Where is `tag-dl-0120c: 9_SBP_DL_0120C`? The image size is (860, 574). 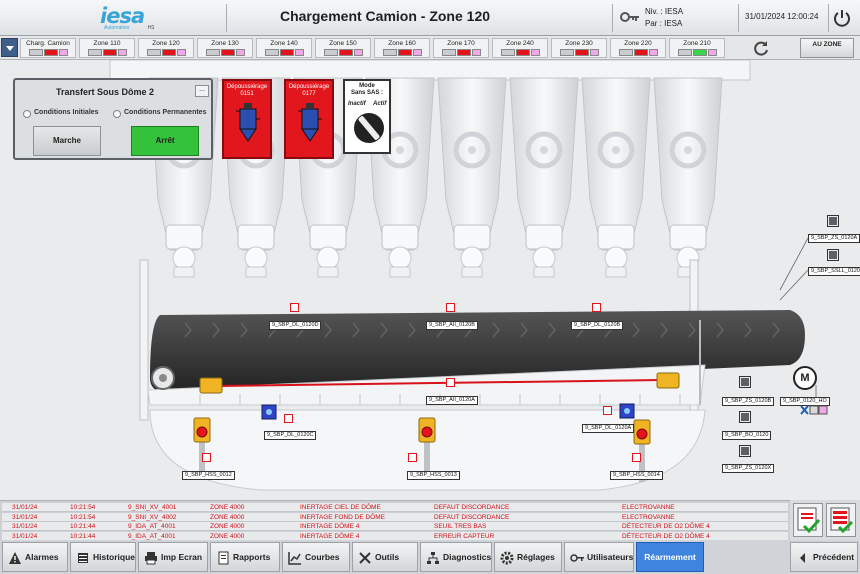 tag-dl-0120c: 9_SBP_DL_0120C is located at coordinates (290, 435).